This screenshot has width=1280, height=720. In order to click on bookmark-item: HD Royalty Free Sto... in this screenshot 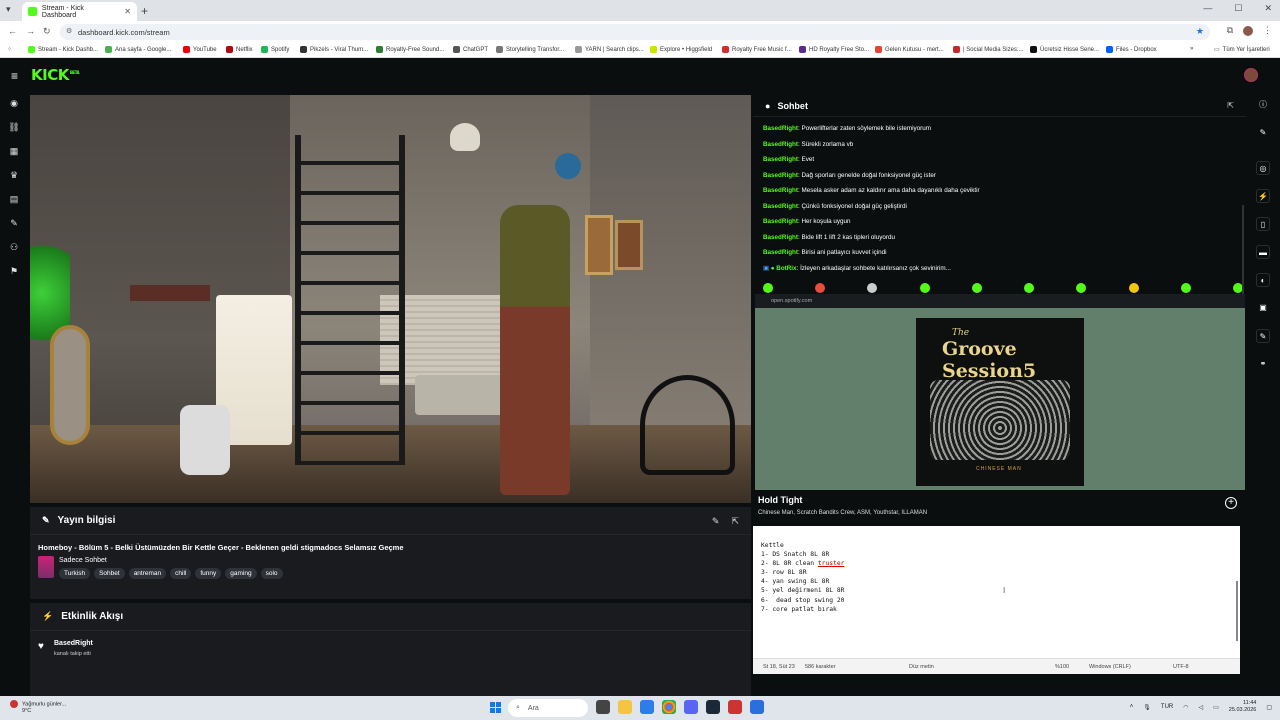, I will do `click(834, 49)`.